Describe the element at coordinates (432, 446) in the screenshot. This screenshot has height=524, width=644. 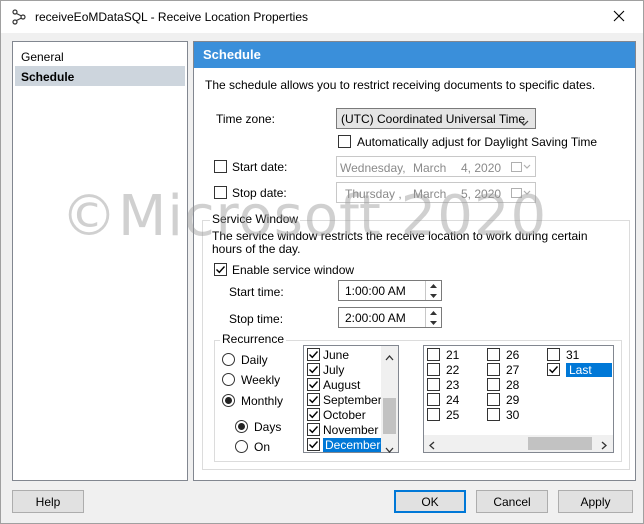
I see `scroll-left-icon` at that location.